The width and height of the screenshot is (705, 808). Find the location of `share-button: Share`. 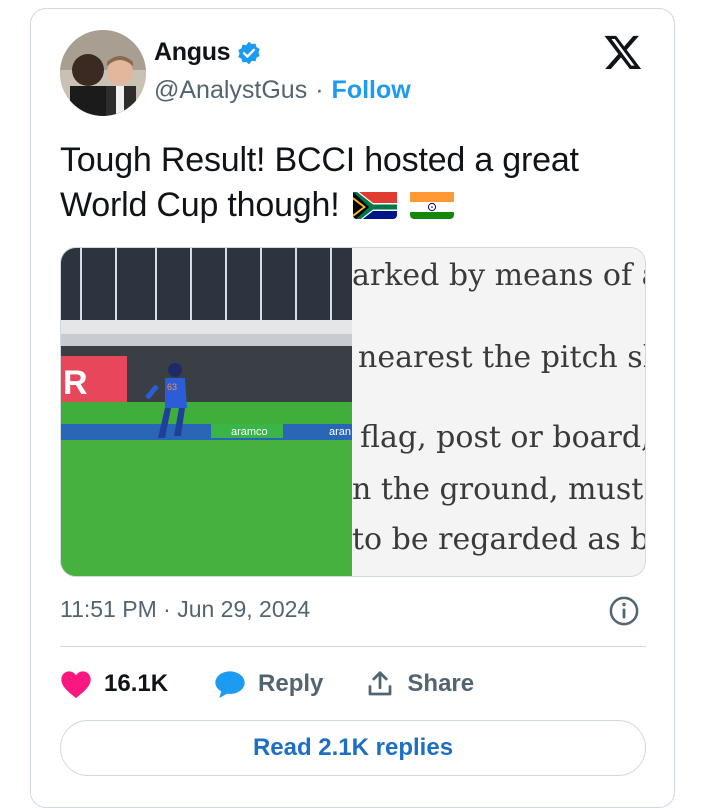

share-button: Share is located at coordinates (419, 684).